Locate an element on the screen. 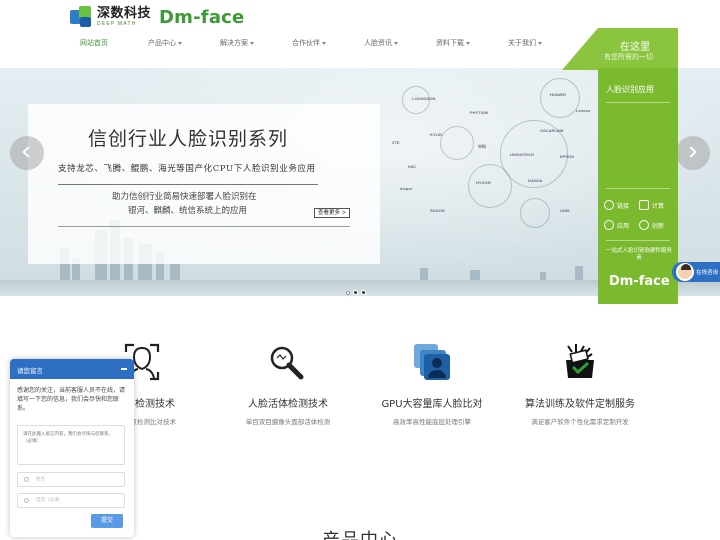 This screenshot has height=540, width=720. prev-slide-button is located at coordinates (27, 153).